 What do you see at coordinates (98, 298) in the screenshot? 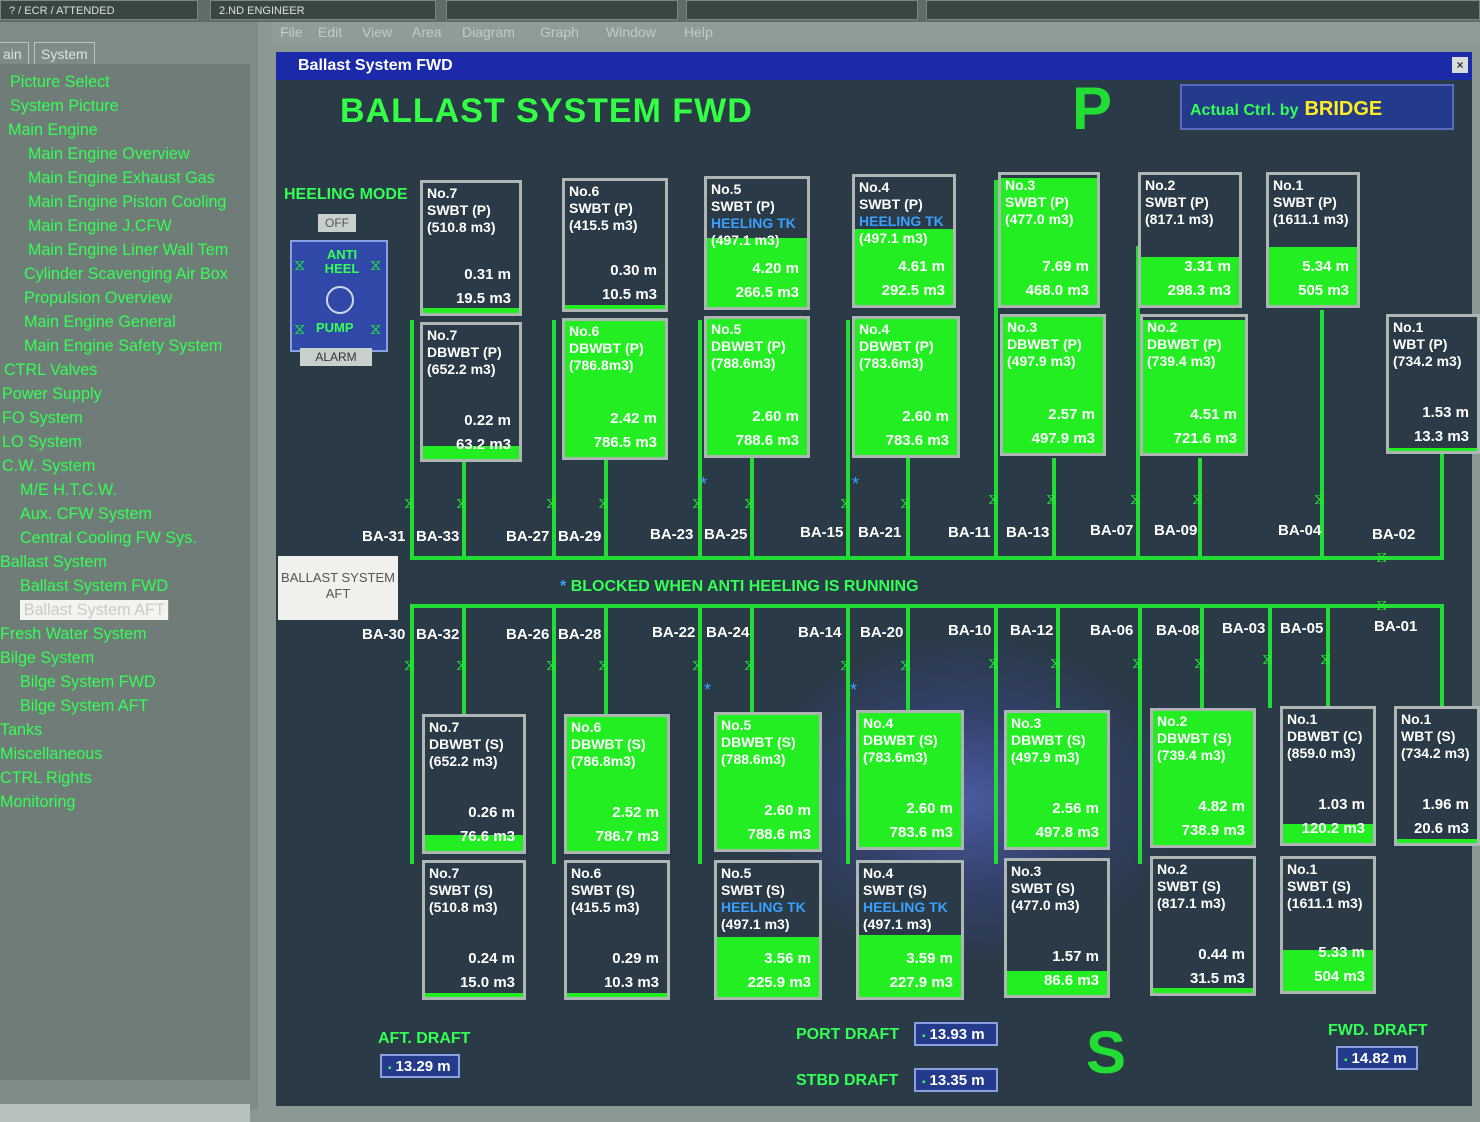
I see `tree-item-propulsion-overview: Propulsion Overview` at bounding box center [98, 298].